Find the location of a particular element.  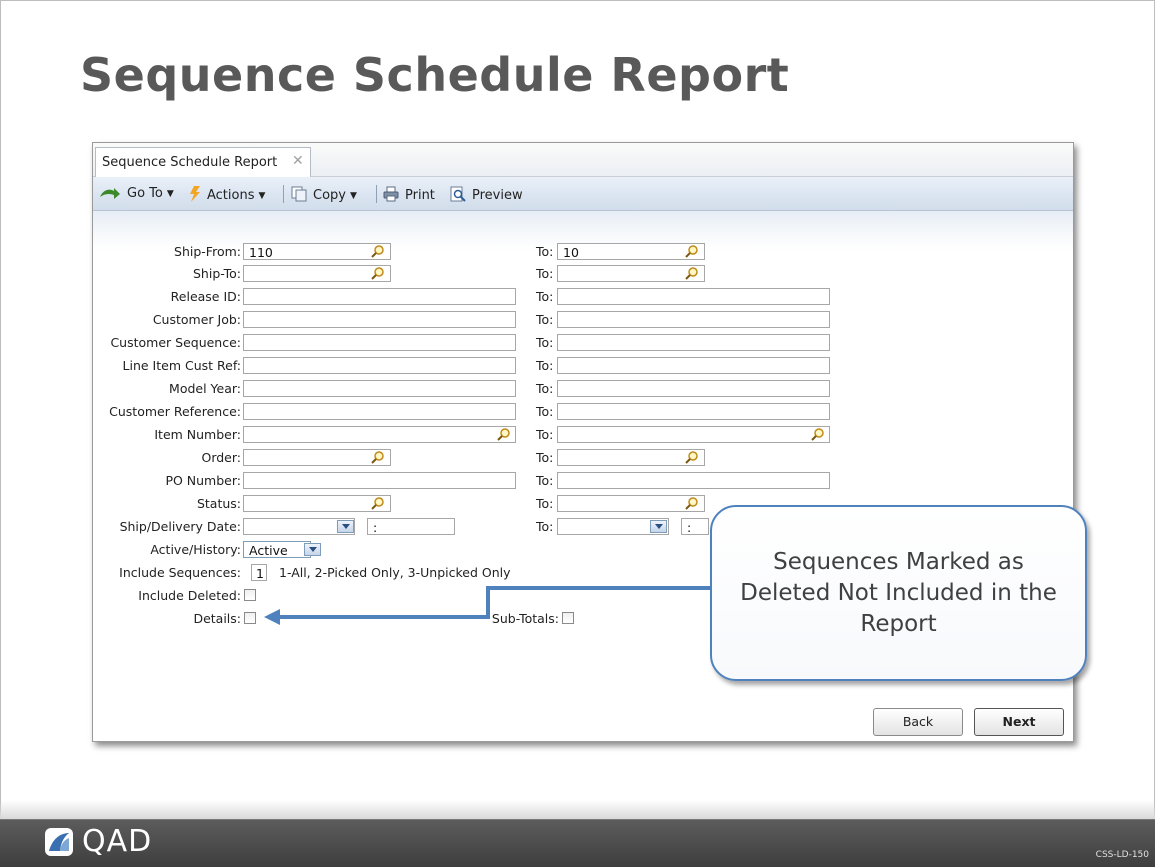

tab-sequence-schedule-report: Sequence Schedule Report ✕ is located at coordinates (203, 162).